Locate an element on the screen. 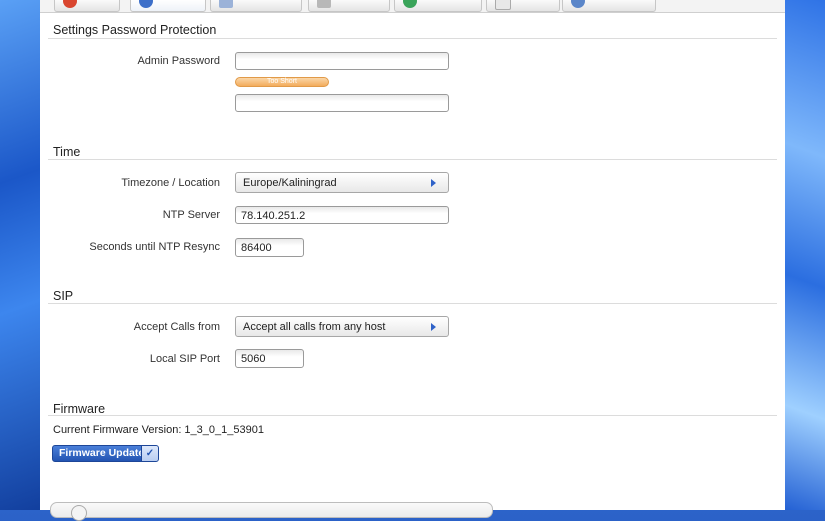 Image resolution: width=825 pixels, height=521 pixels. desktop-wallpaper-right is located at coordinates (805, 255).